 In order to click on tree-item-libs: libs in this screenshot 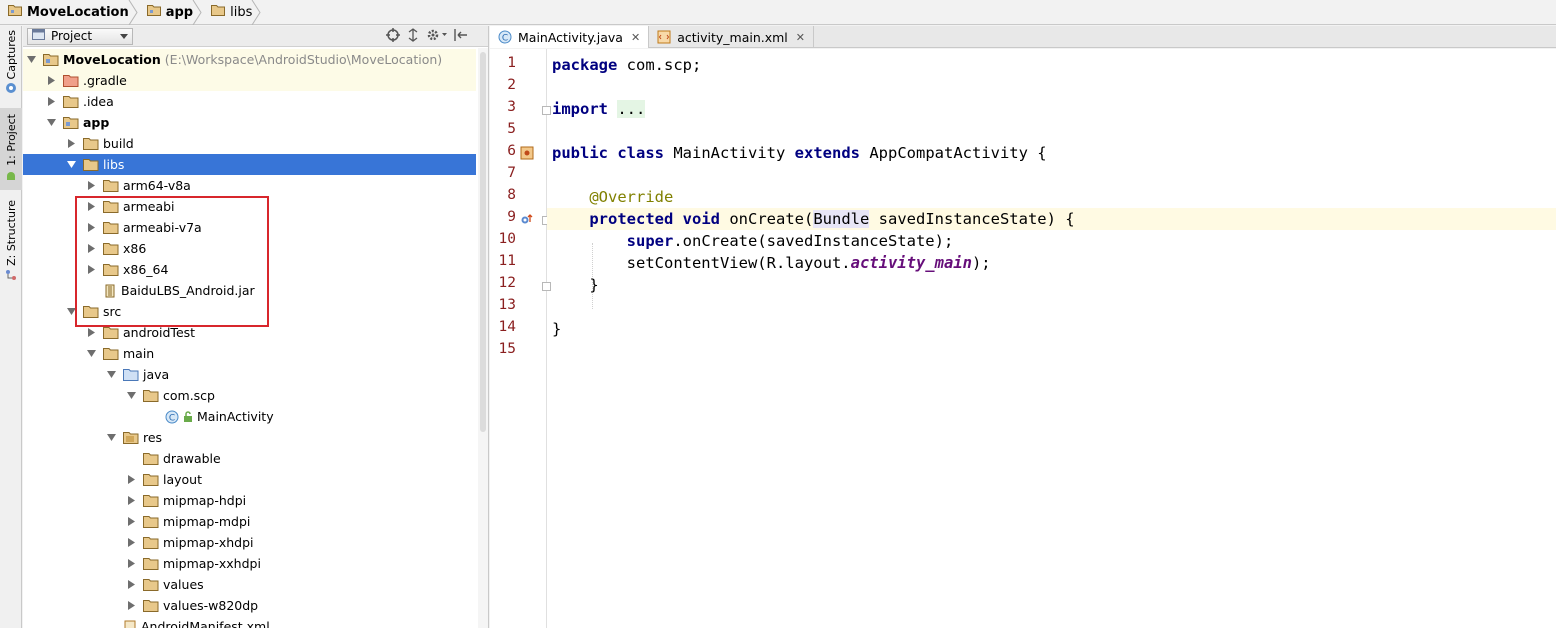, I will do `click(249, 164)`.